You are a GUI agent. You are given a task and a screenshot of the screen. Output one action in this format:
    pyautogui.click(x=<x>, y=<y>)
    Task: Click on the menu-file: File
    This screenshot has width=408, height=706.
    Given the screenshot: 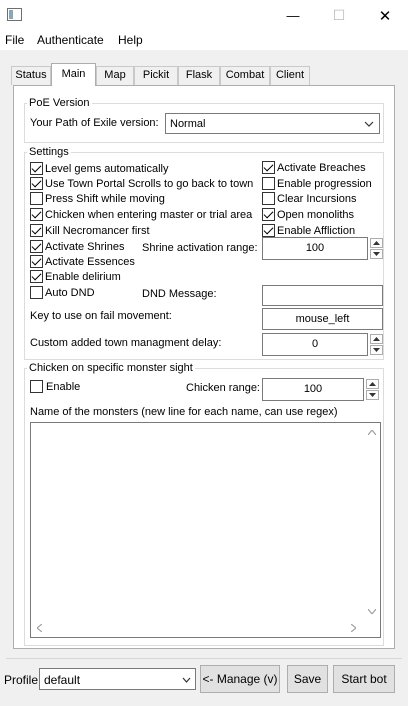 What is the action you would take?
    pyautogui.click(x=14, y=40)
    